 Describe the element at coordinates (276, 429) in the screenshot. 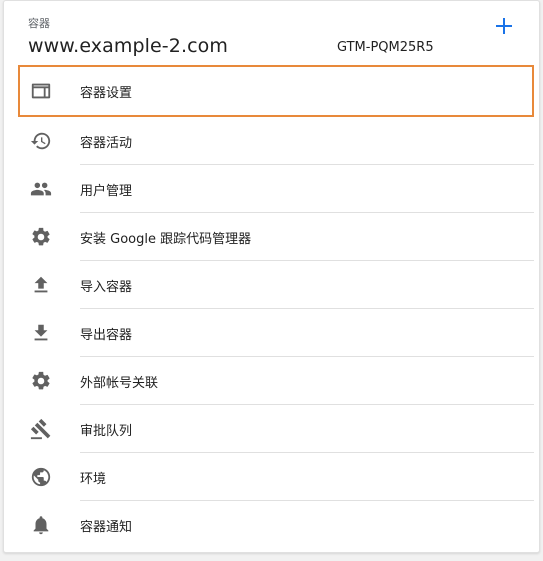

I see `menu-item-approval-queue: 审批队列` at that location.